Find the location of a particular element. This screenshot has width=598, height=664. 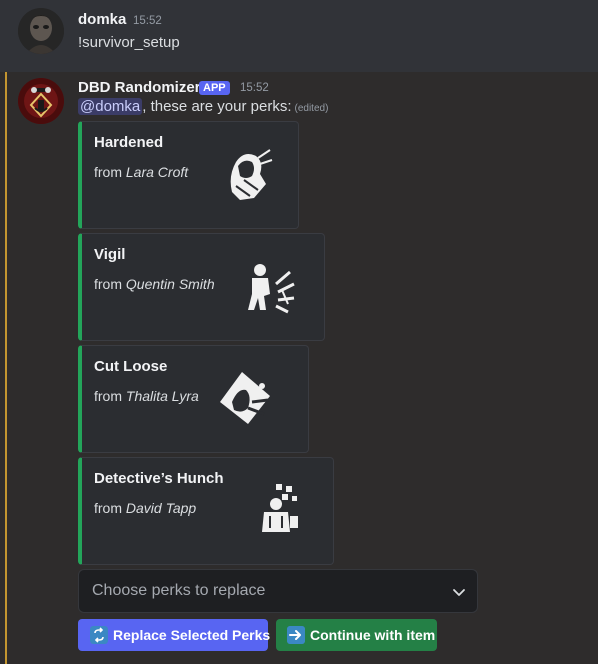

detectives-hunch-perk-icon is located at coordinates (279, 511).